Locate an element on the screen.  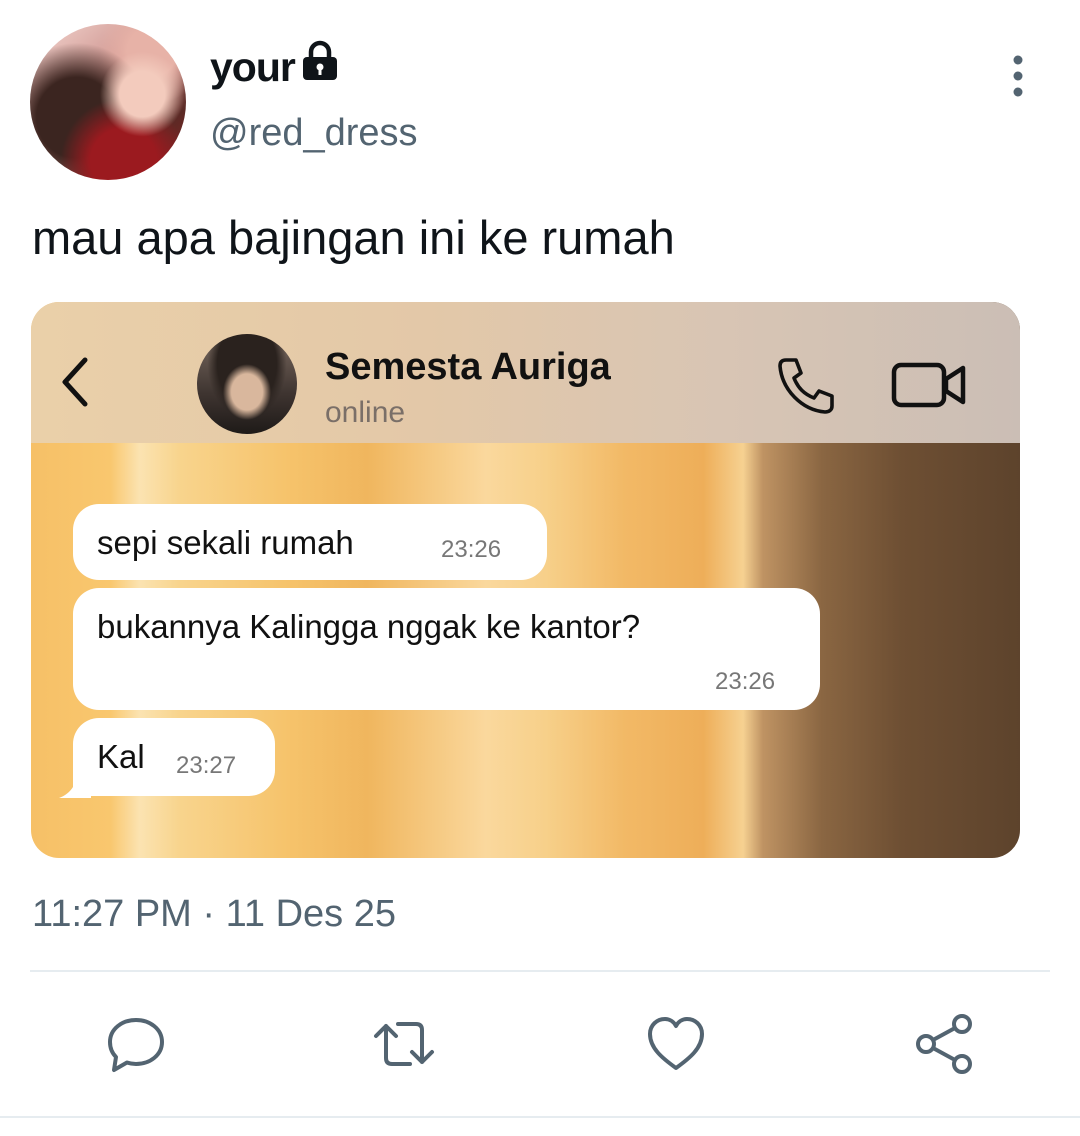
message-time: 23:27 is located at coordinates (206, 765).